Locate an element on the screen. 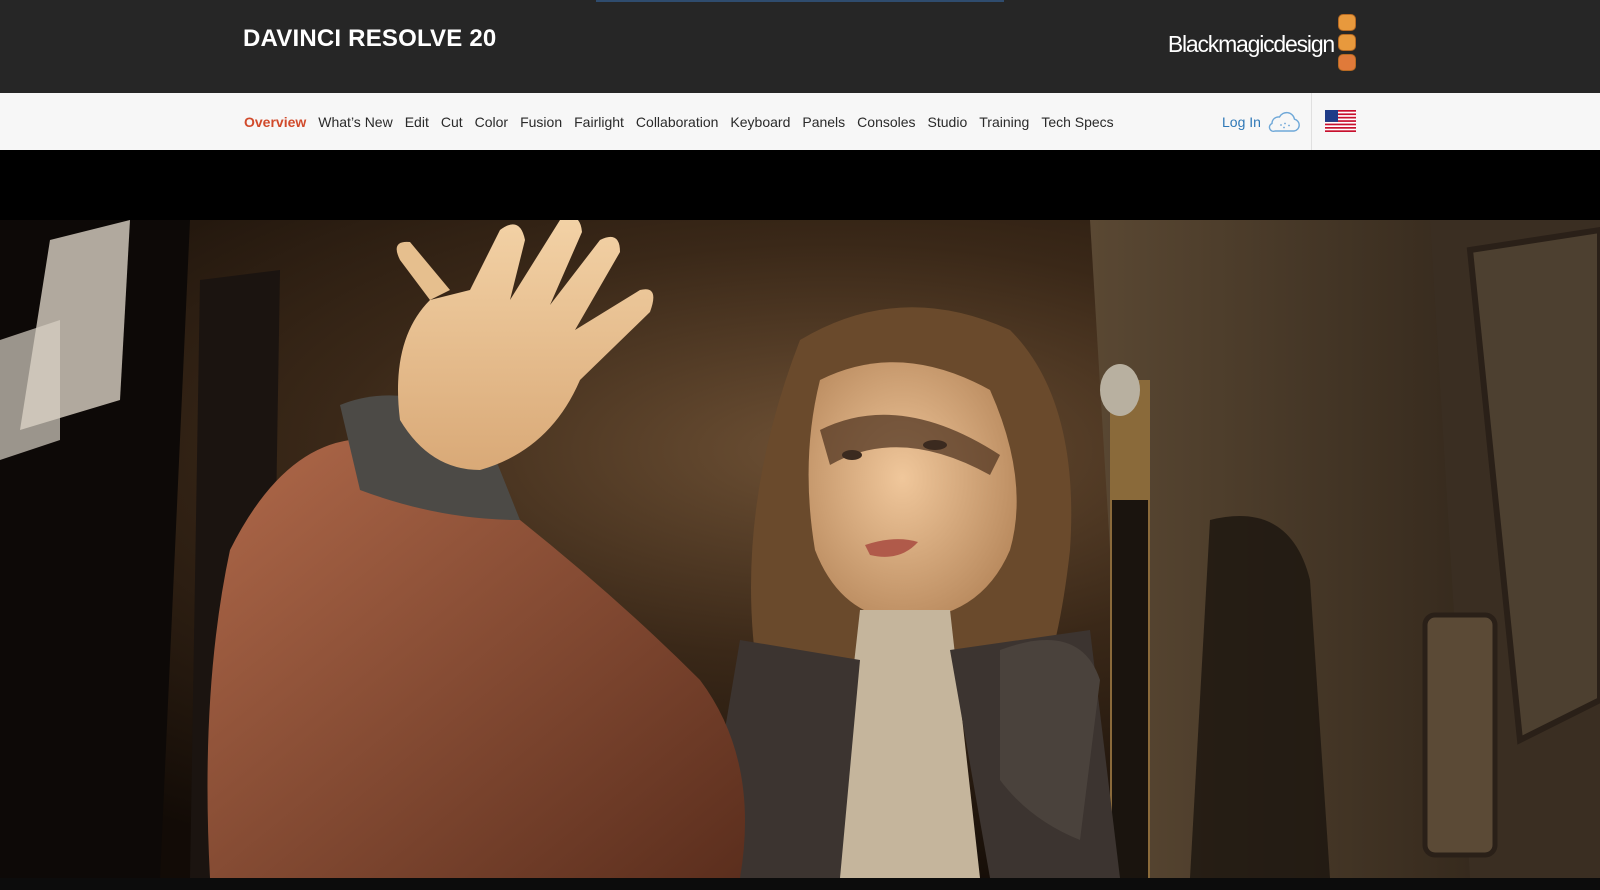 The width and height of the screenshot is (1600, 890). nav-item-whats-new: What’s New is located at coordinates (355, 122).